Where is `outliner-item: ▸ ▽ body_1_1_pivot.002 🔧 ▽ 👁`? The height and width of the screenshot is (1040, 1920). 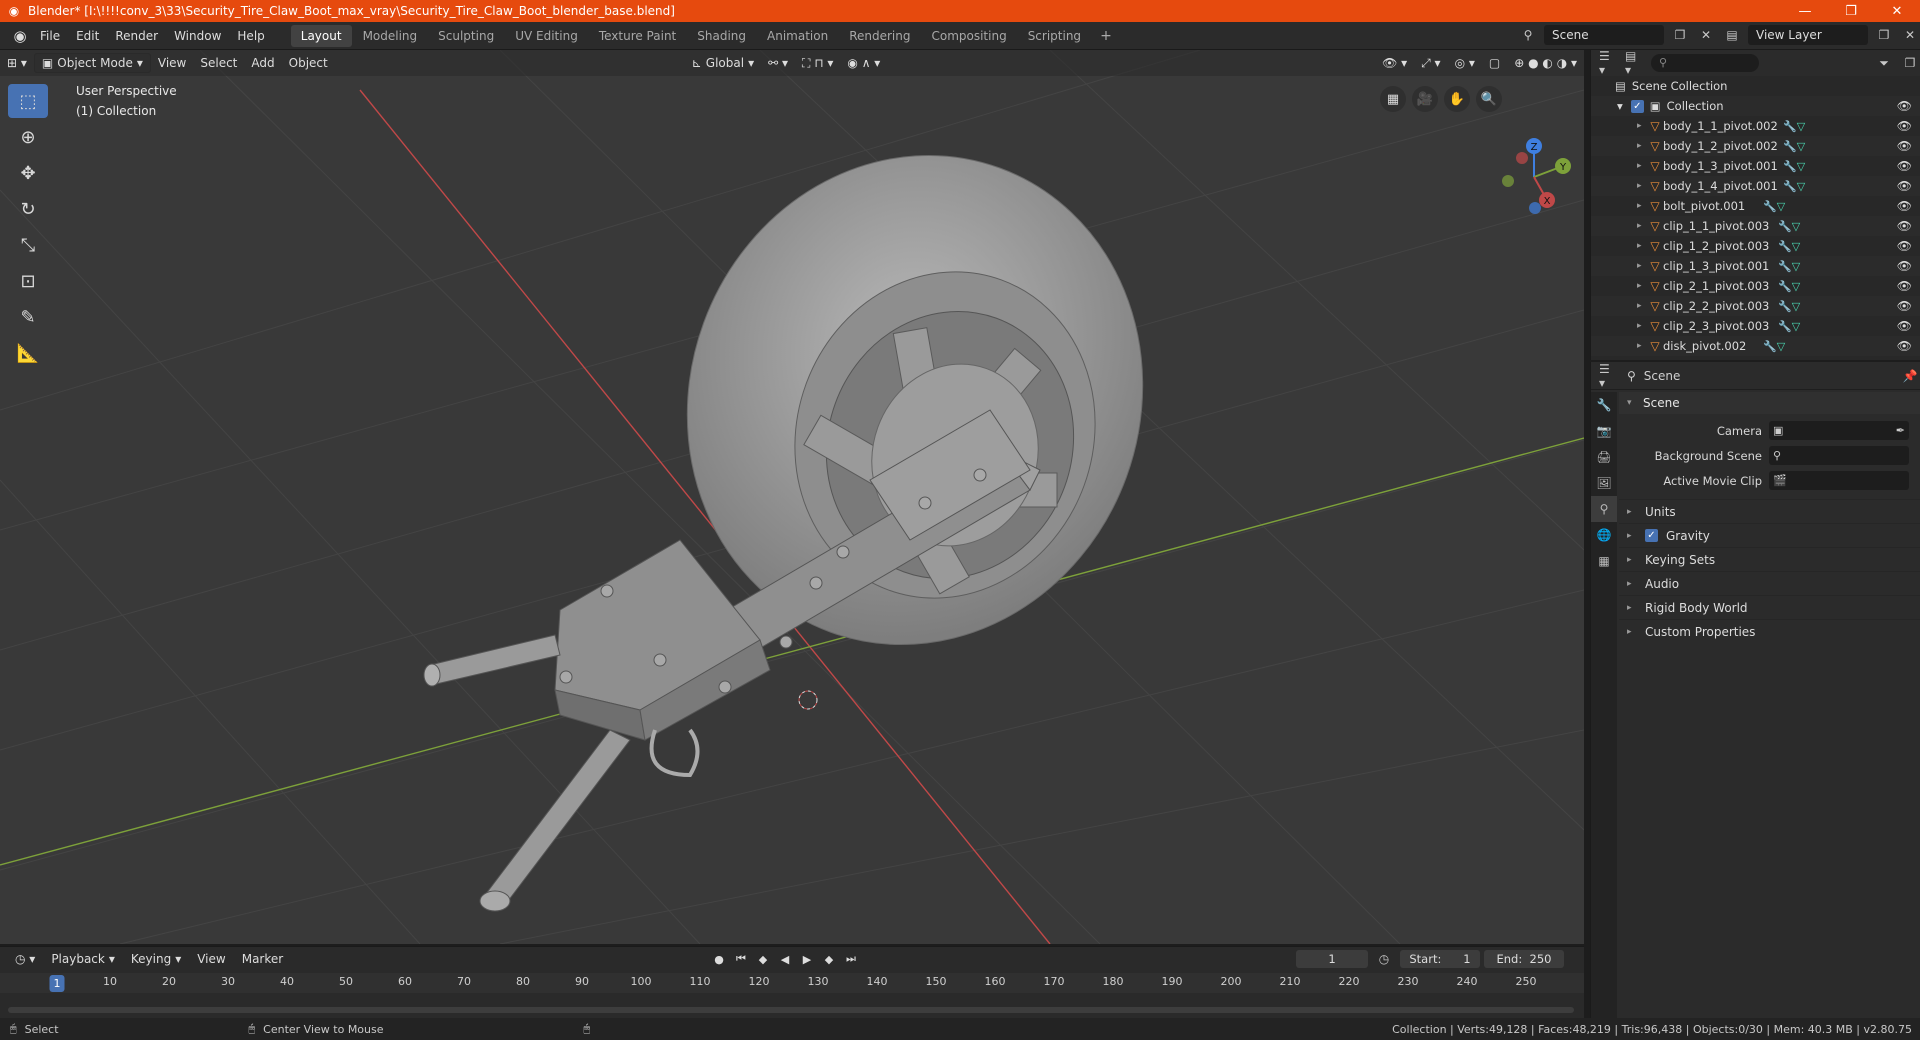
outliner-item: ▸ ▽ body_1_1_pivot.002 🔧 ▽ 👁 is located at coordinates (1755, 126).